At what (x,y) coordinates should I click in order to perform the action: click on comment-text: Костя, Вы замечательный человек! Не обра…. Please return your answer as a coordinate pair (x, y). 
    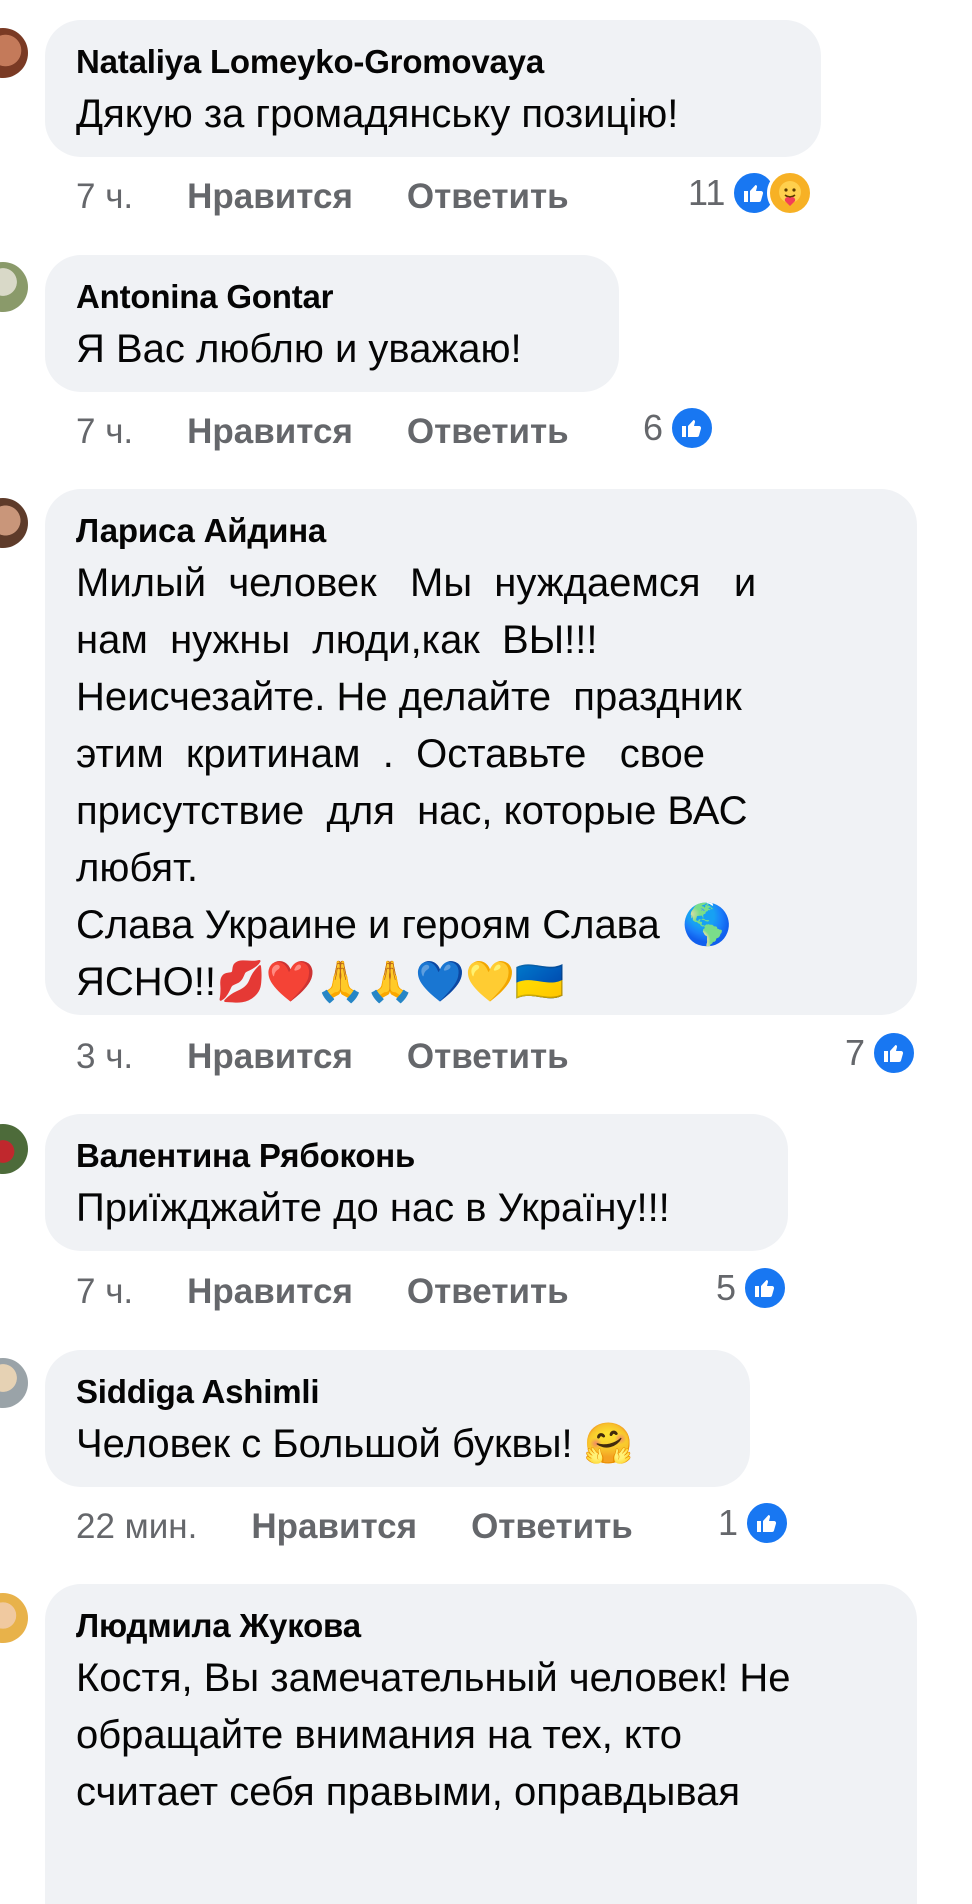
    Looking at the image, I should click on (433, 1735).